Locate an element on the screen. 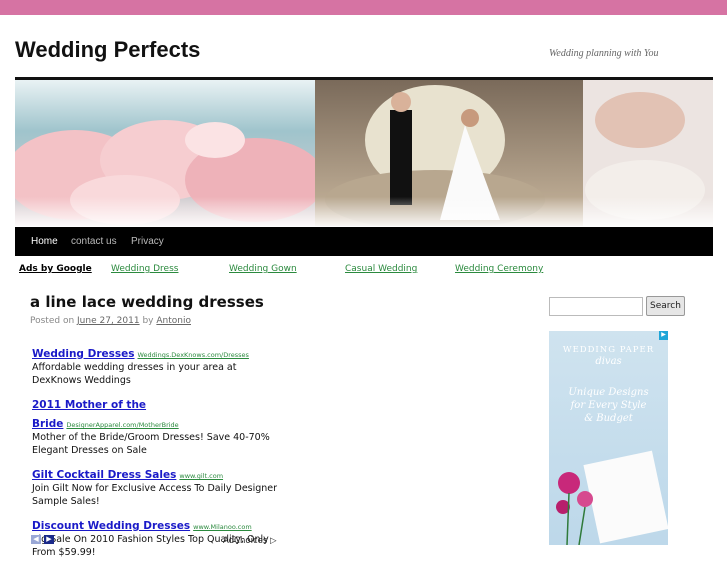 The width and height of the screenshot is (727, 565). nav-item-privacy: Privacy is located at coordinates (147, 241).